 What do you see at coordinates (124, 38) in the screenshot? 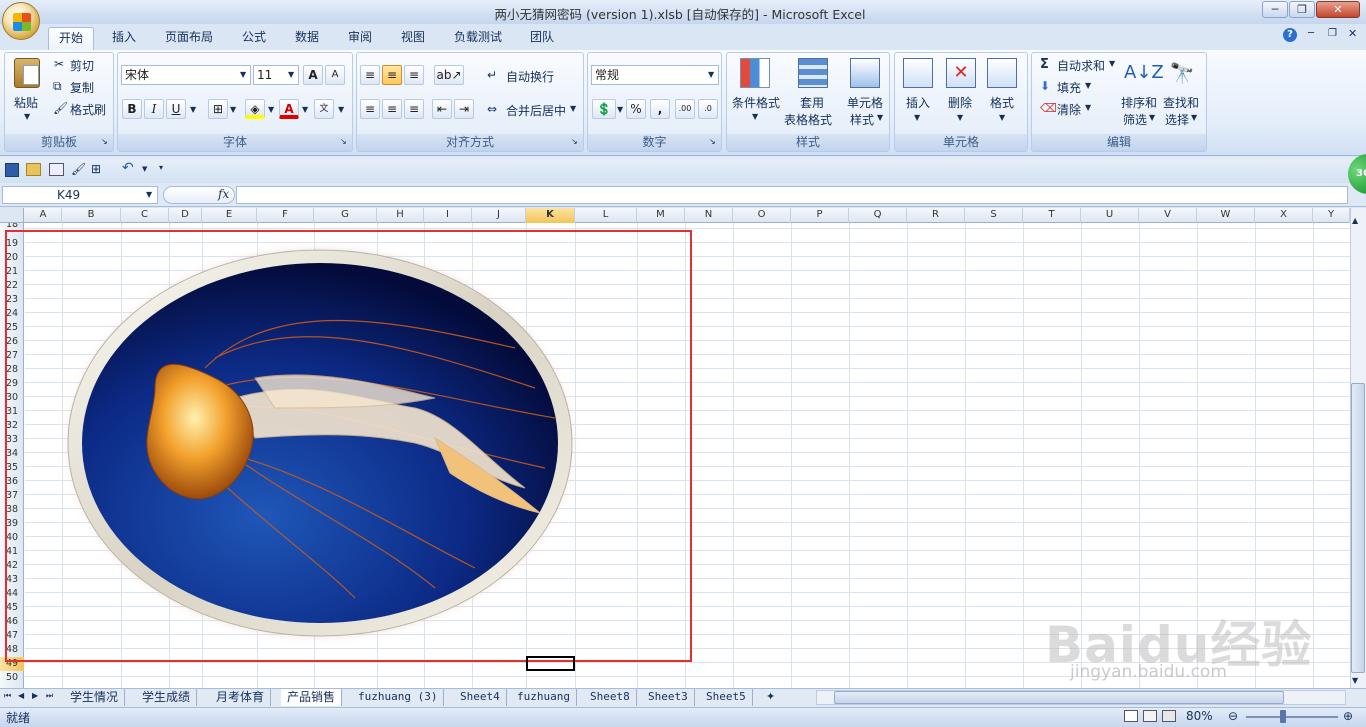
I see `tab-insert: 插入` at bounding box center [124, 38].